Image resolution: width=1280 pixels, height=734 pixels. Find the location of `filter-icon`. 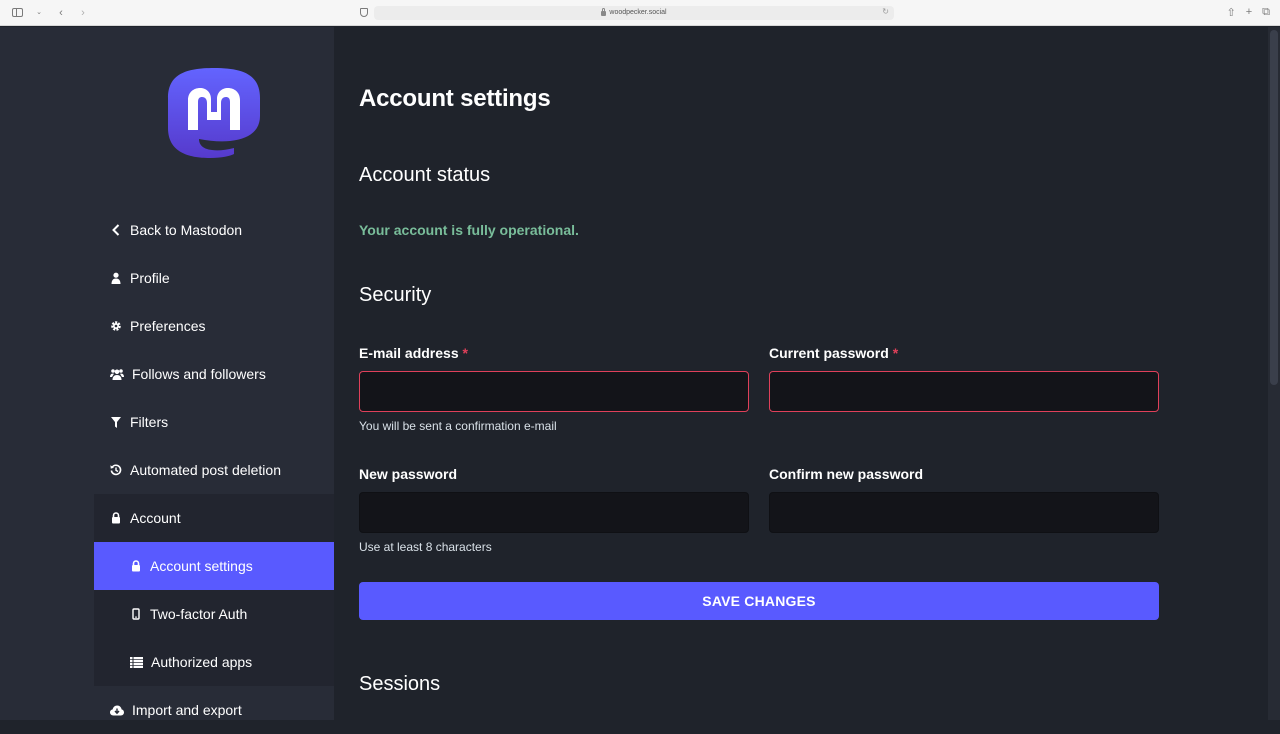

filter-icon is located at coordinates (116, 422).